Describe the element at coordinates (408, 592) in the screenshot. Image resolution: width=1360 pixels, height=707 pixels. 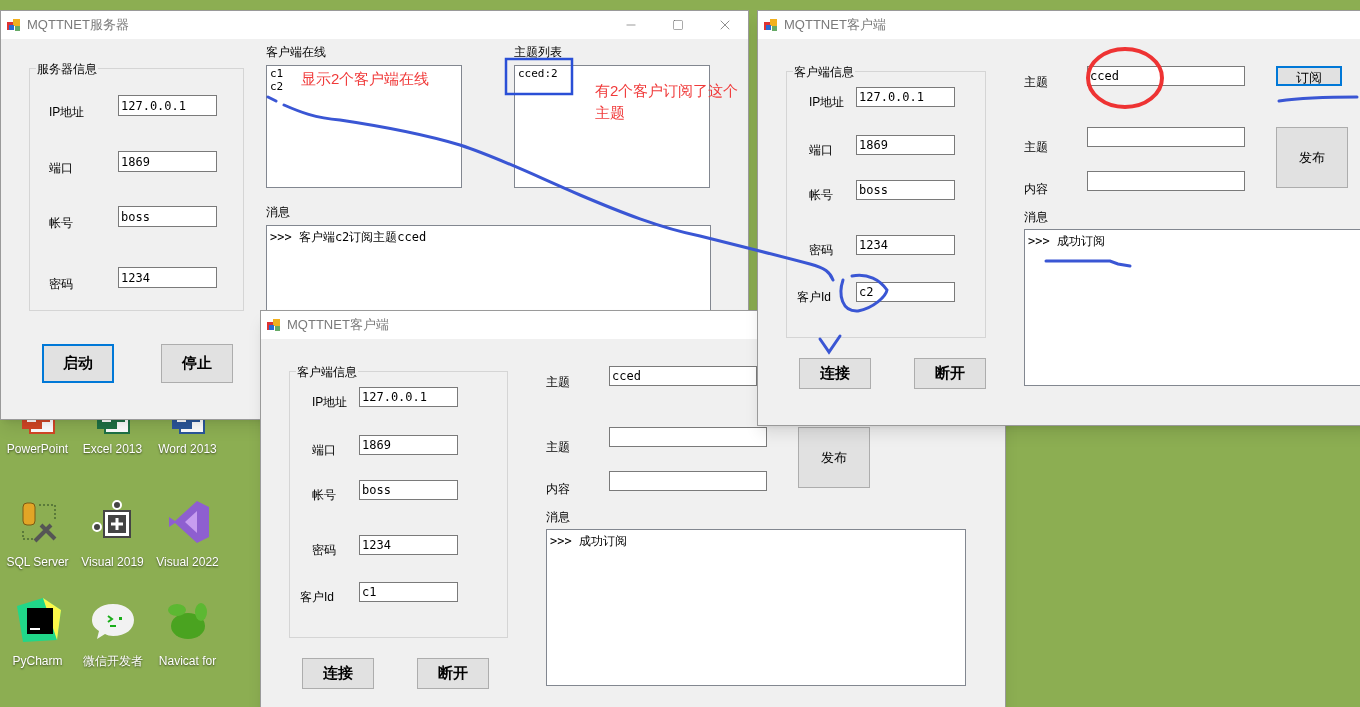
I see `input-field: c1` at that location.